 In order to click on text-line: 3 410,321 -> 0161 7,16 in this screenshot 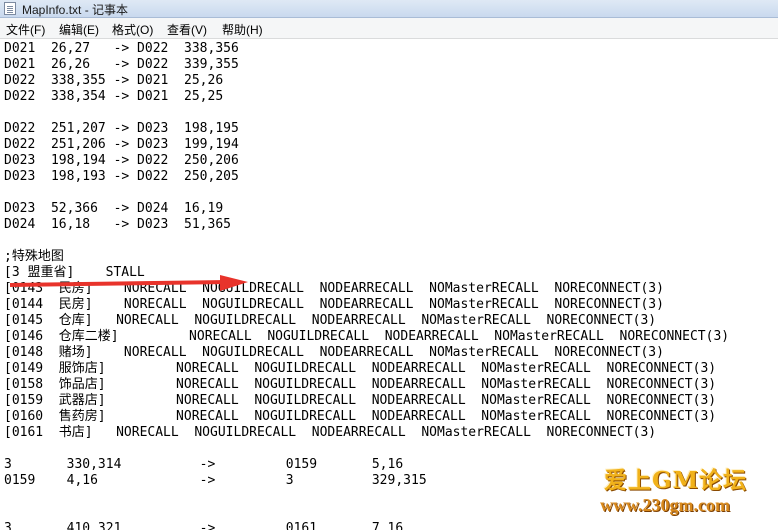, I will do `click(204, 525)`.